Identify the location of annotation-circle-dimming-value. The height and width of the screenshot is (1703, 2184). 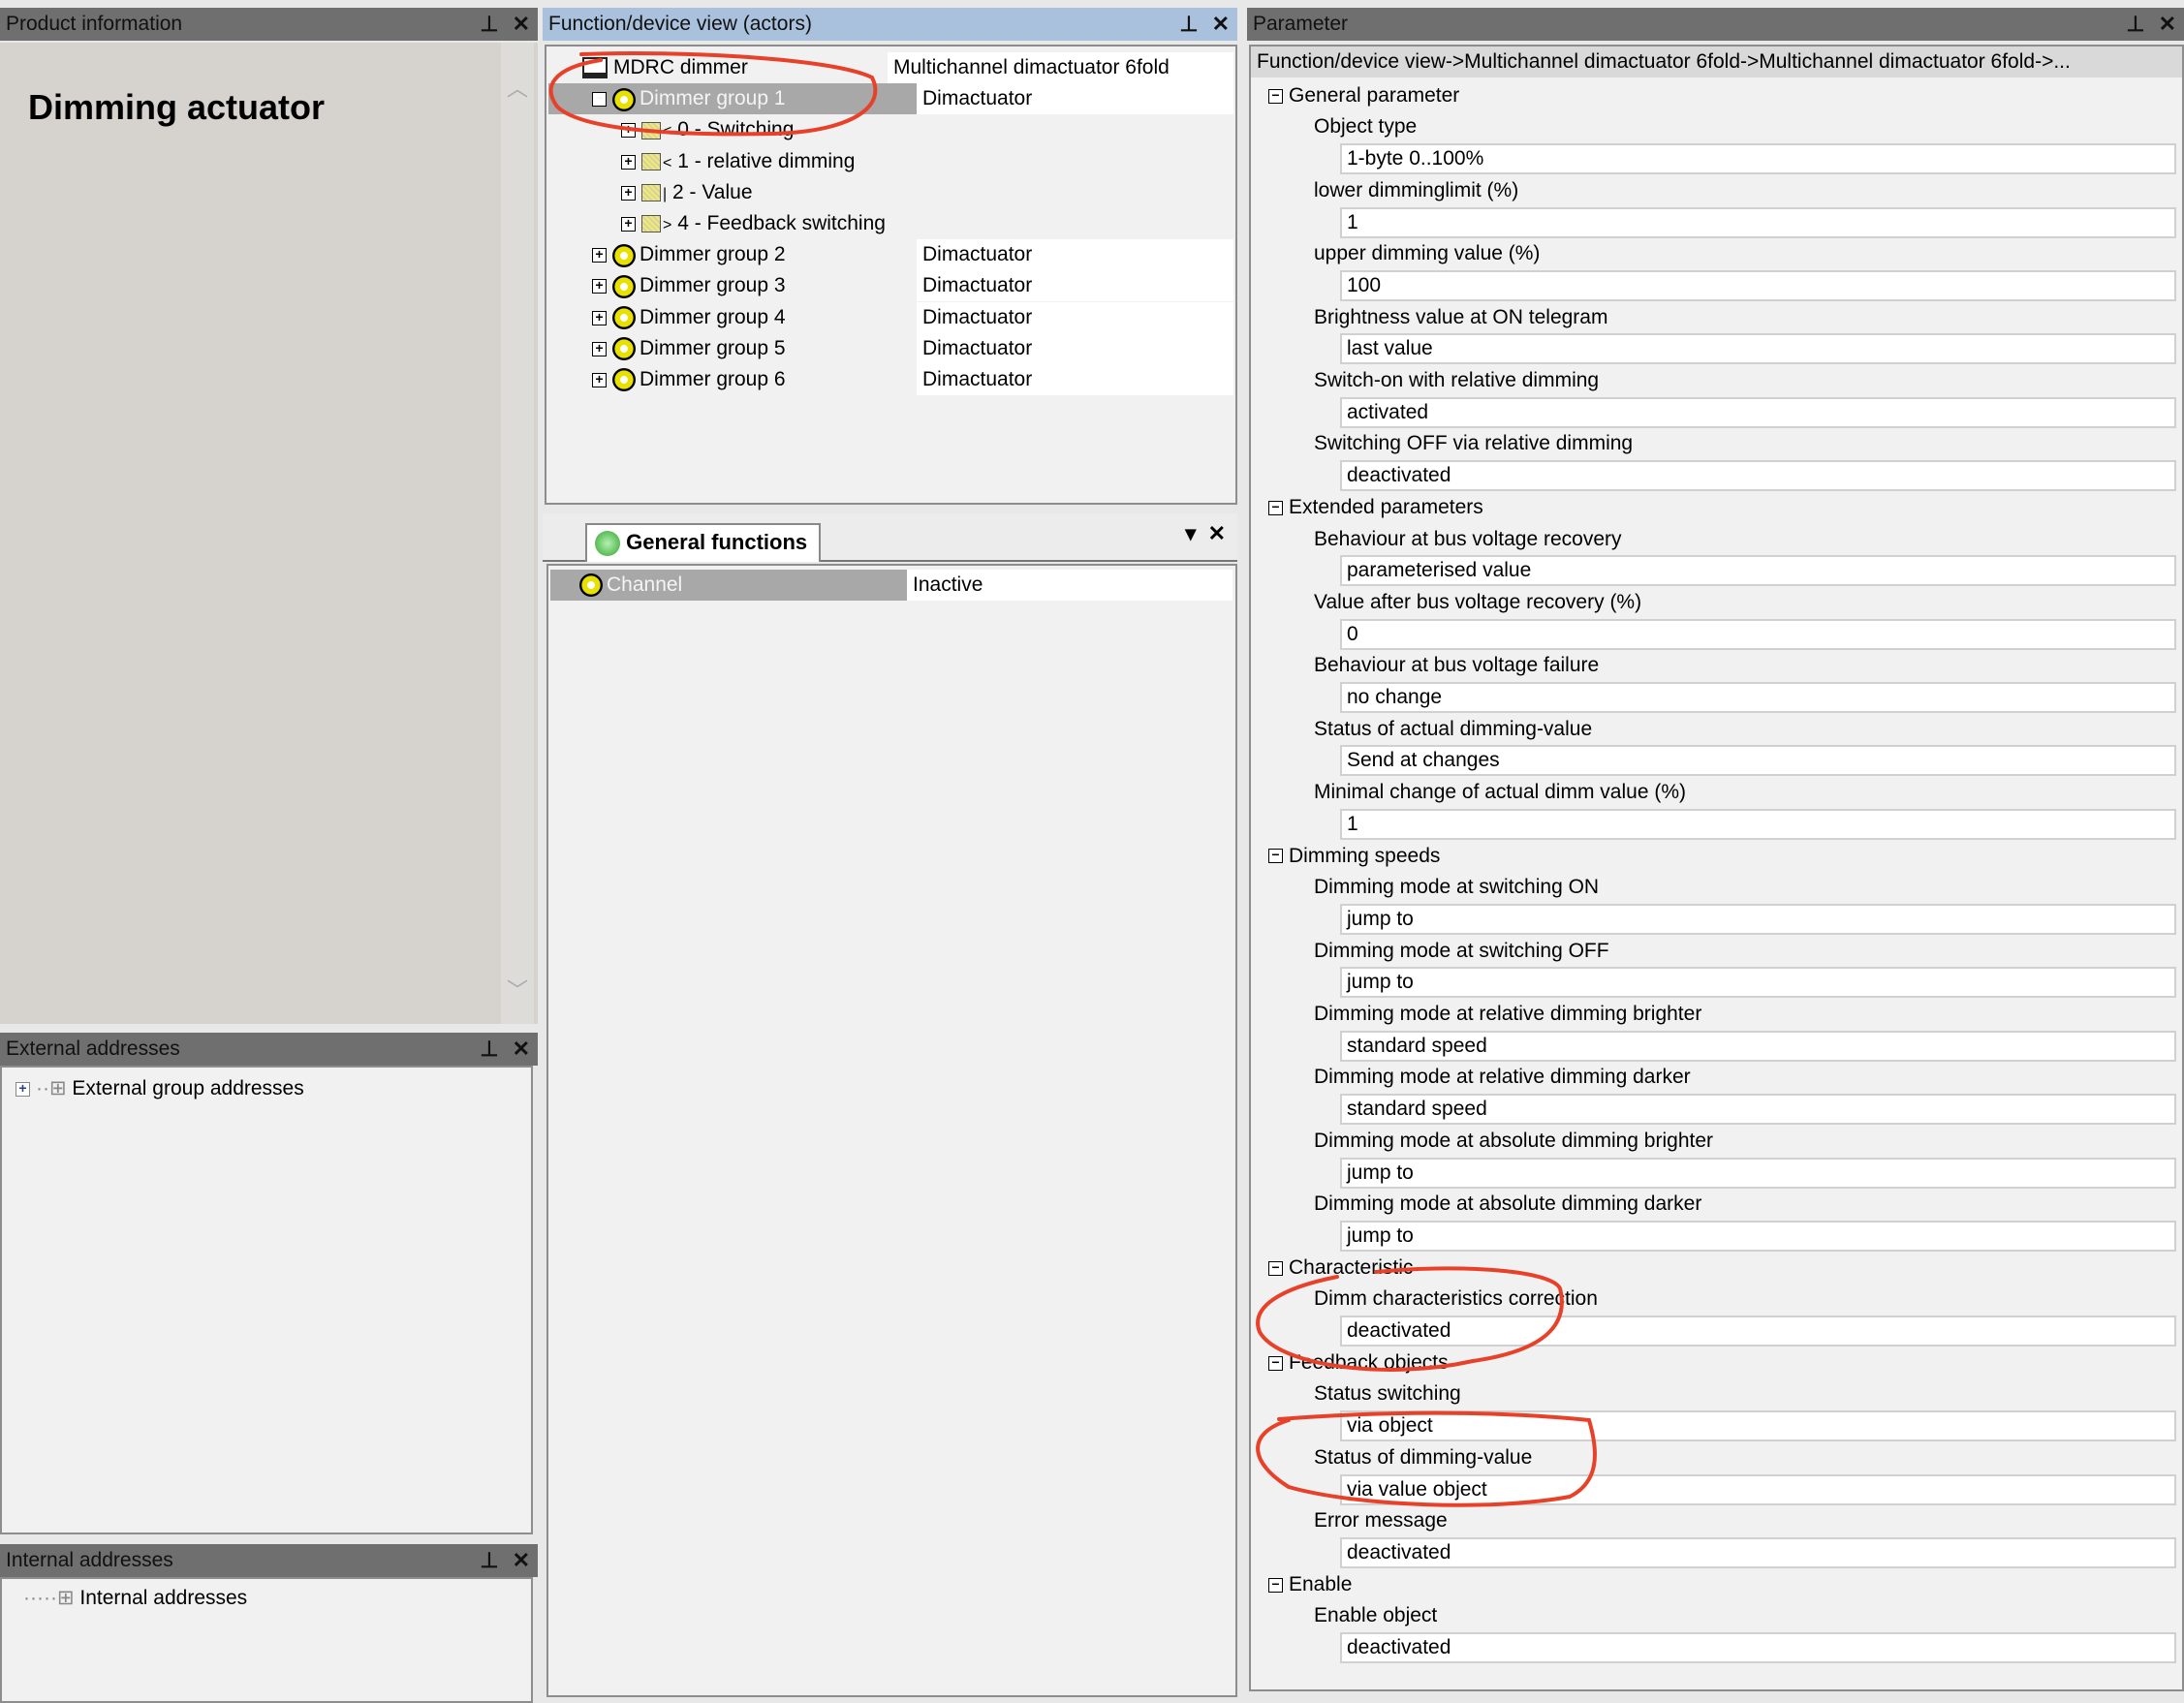
(1427, 1458).